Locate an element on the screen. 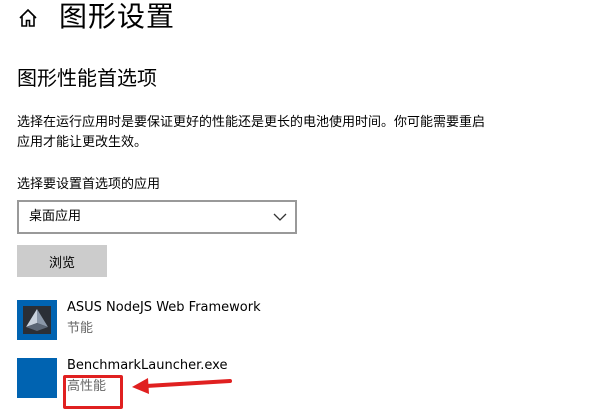 This screenshot has height=416, width=600. app-preference: 高性能 is located at coordinates (87, 386).